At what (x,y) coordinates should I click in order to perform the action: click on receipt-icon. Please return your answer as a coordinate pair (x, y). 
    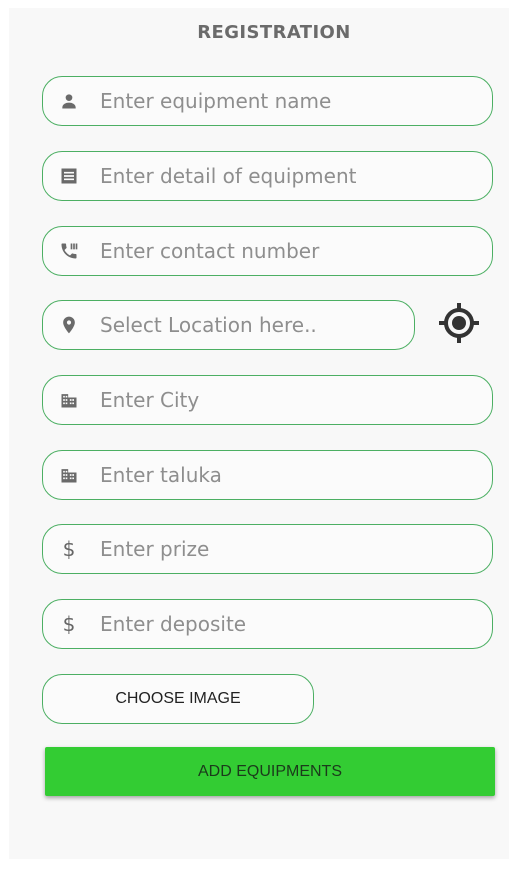
    Looking at the image, I should click on (69, 176).